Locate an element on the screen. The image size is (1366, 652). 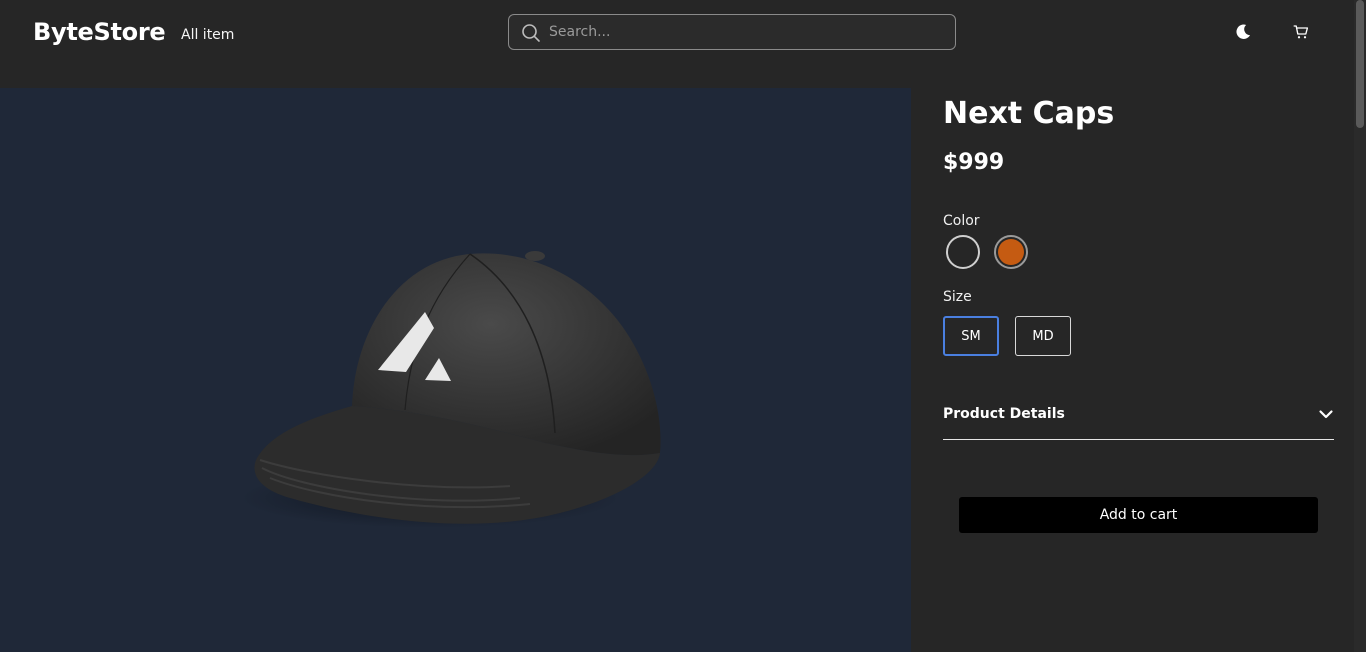
moon-icon is located at coordinates (1243, 31).